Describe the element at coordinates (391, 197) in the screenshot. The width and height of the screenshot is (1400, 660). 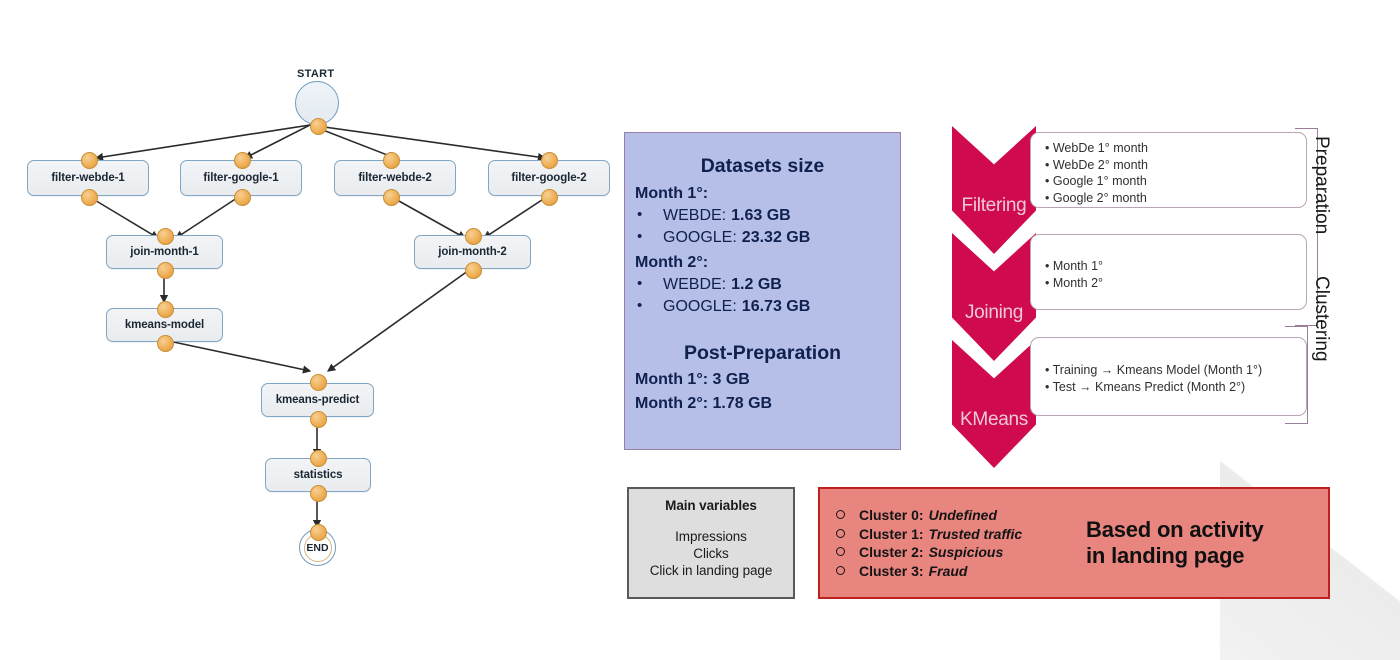
I see `port-filter-webde-2-out` at that location.